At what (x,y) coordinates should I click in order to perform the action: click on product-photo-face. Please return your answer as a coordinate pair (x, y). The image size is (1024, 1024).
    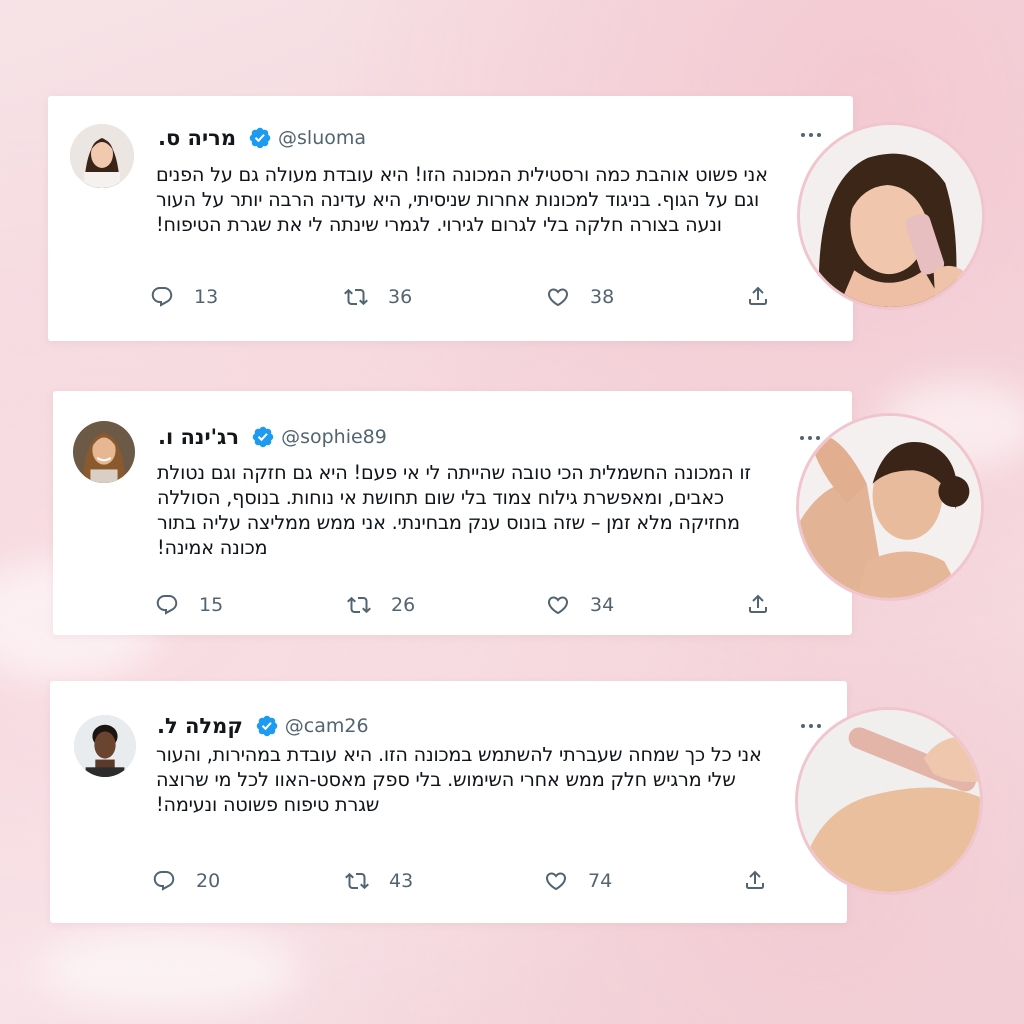
    Looking at the image, I should click on (891, 216).